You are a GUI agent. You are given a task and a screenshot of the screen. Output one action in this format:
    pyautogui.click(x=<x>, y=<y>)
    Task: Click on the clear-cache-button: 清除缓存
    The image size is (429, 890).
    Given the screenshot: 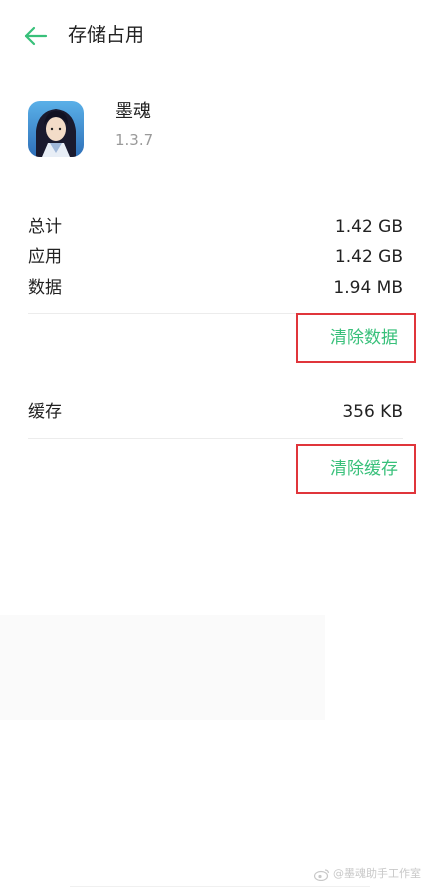 What is the action you would take?
    pyautogui.click(x=356, y=469)
    